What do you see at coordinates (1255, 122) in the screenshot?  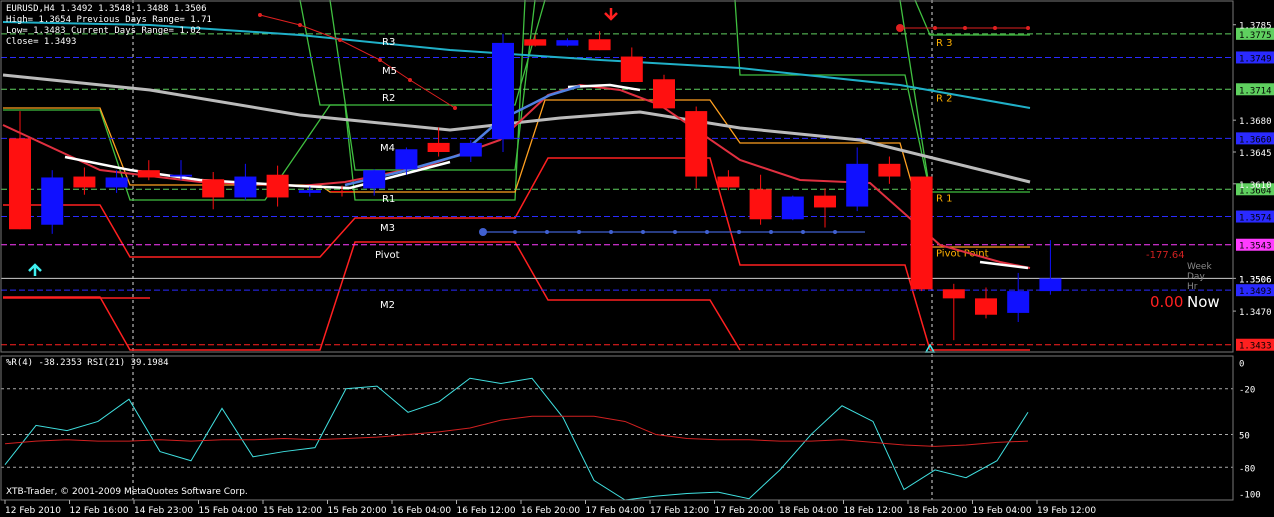 I see `price-tick-label: 1.3680` at bounding box center [1255, 122].